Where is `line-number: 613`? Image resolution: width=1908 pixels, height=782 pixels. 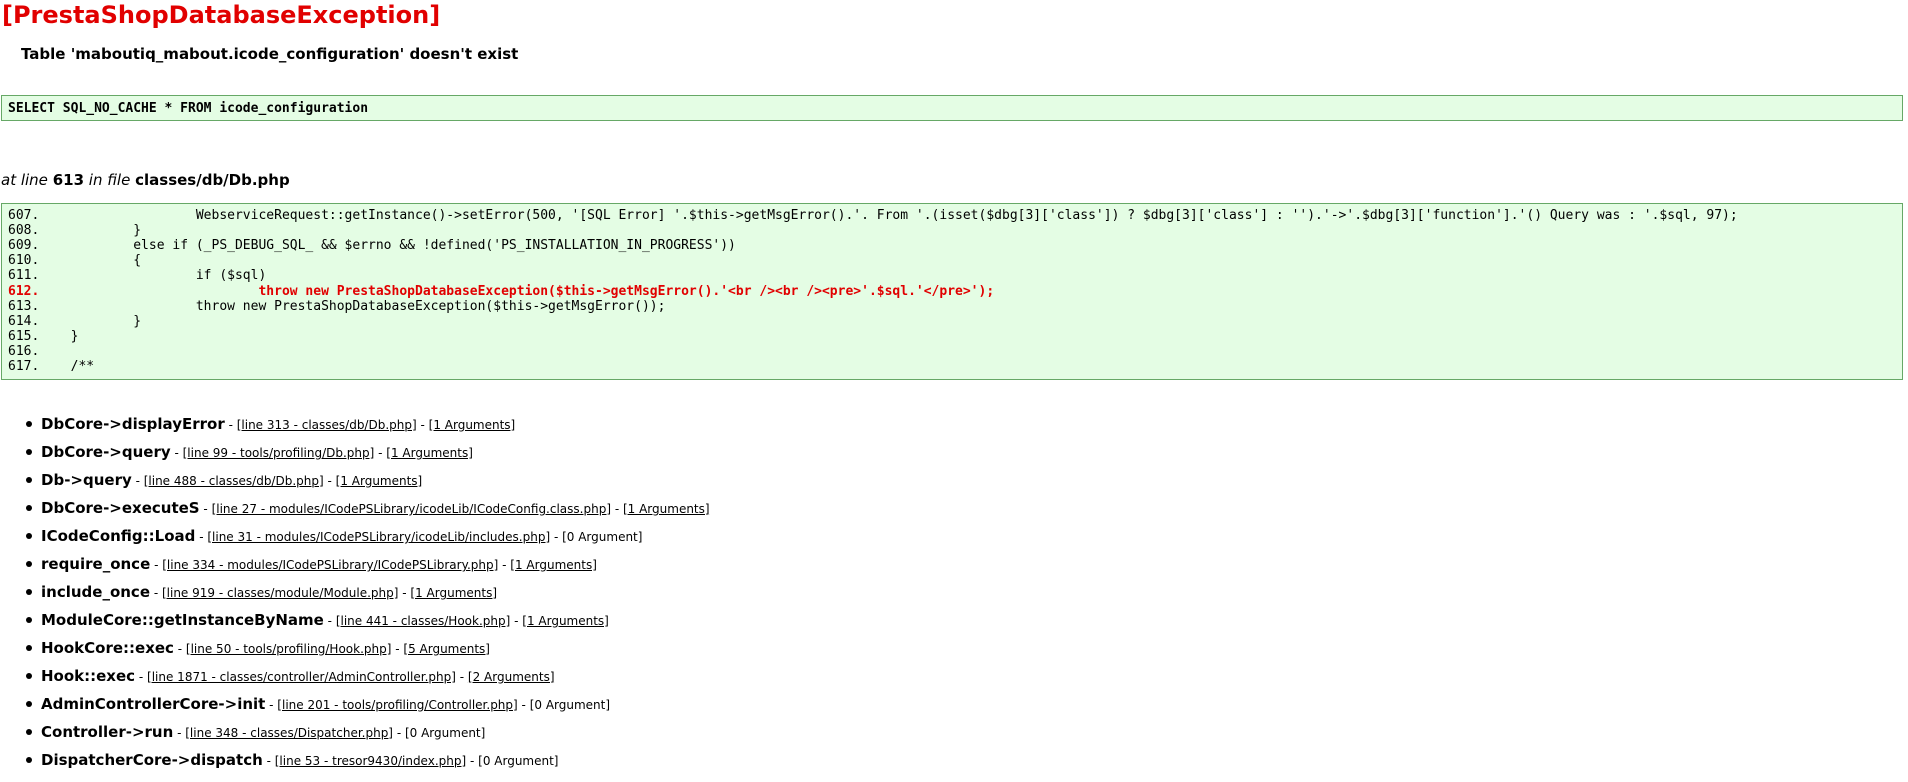 line-number: 613 is located at coordinates (68, 180).